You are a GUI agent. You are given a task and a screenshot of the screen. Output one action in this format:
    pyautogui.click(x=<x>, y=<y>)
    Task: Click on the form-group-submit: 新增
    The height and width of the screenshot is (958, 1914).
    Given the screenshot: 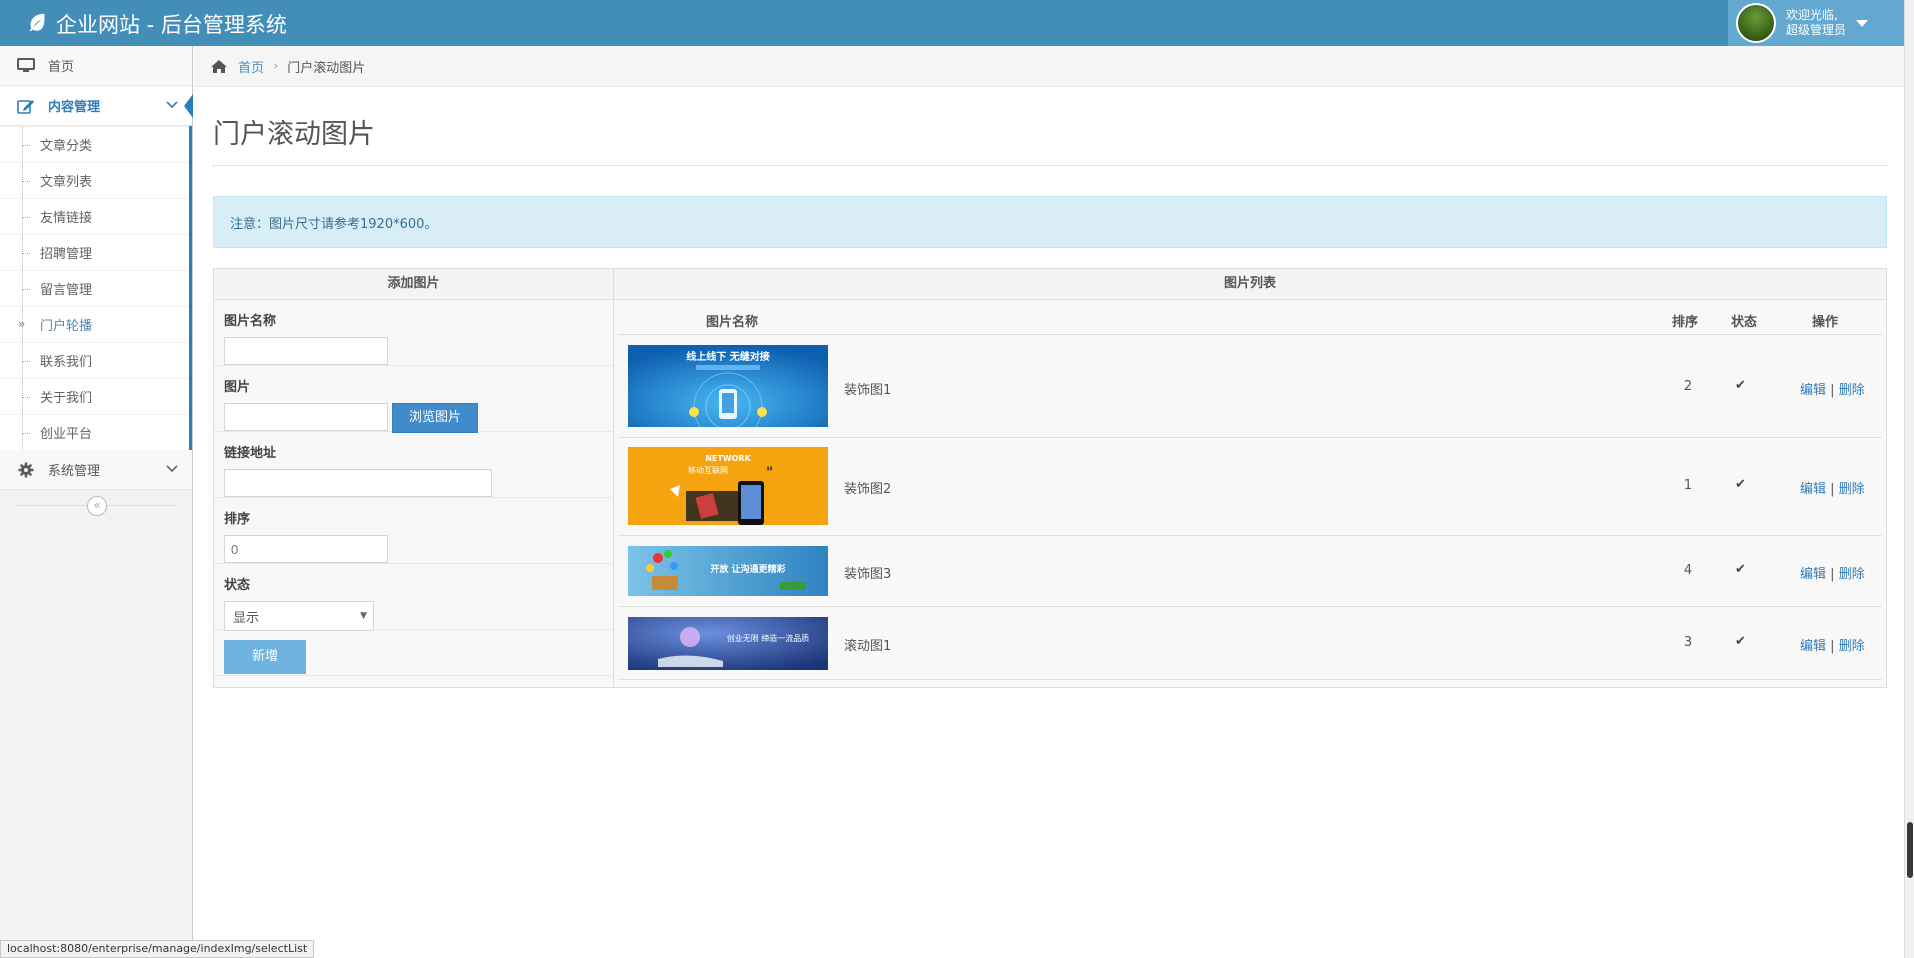 What is the action you would take?
    pyautogui.click(x=413, y=653)
    